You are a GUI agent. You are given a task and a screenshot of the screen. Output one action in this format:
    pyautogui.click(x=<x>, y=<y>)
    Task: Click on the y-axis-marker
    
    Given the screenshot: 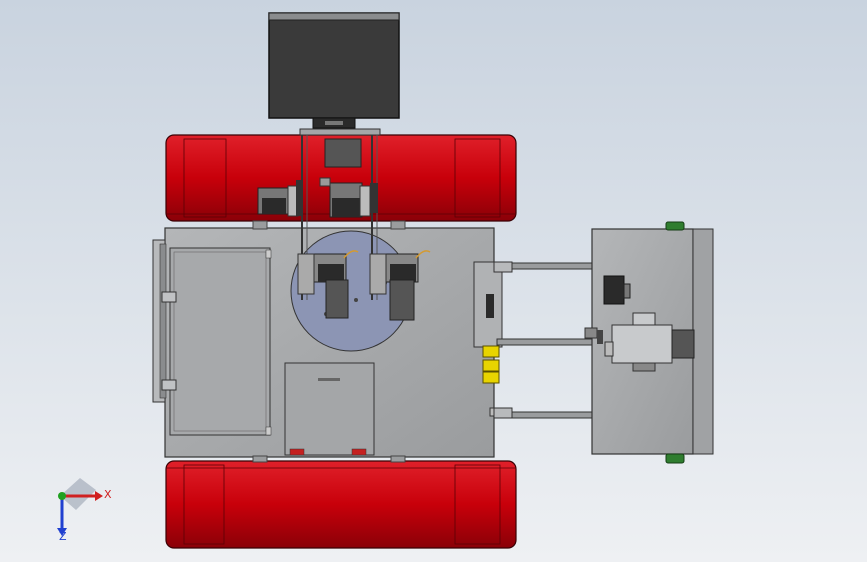 What is the action you would take?
    pyautogui.click(x=62, y=496)
    